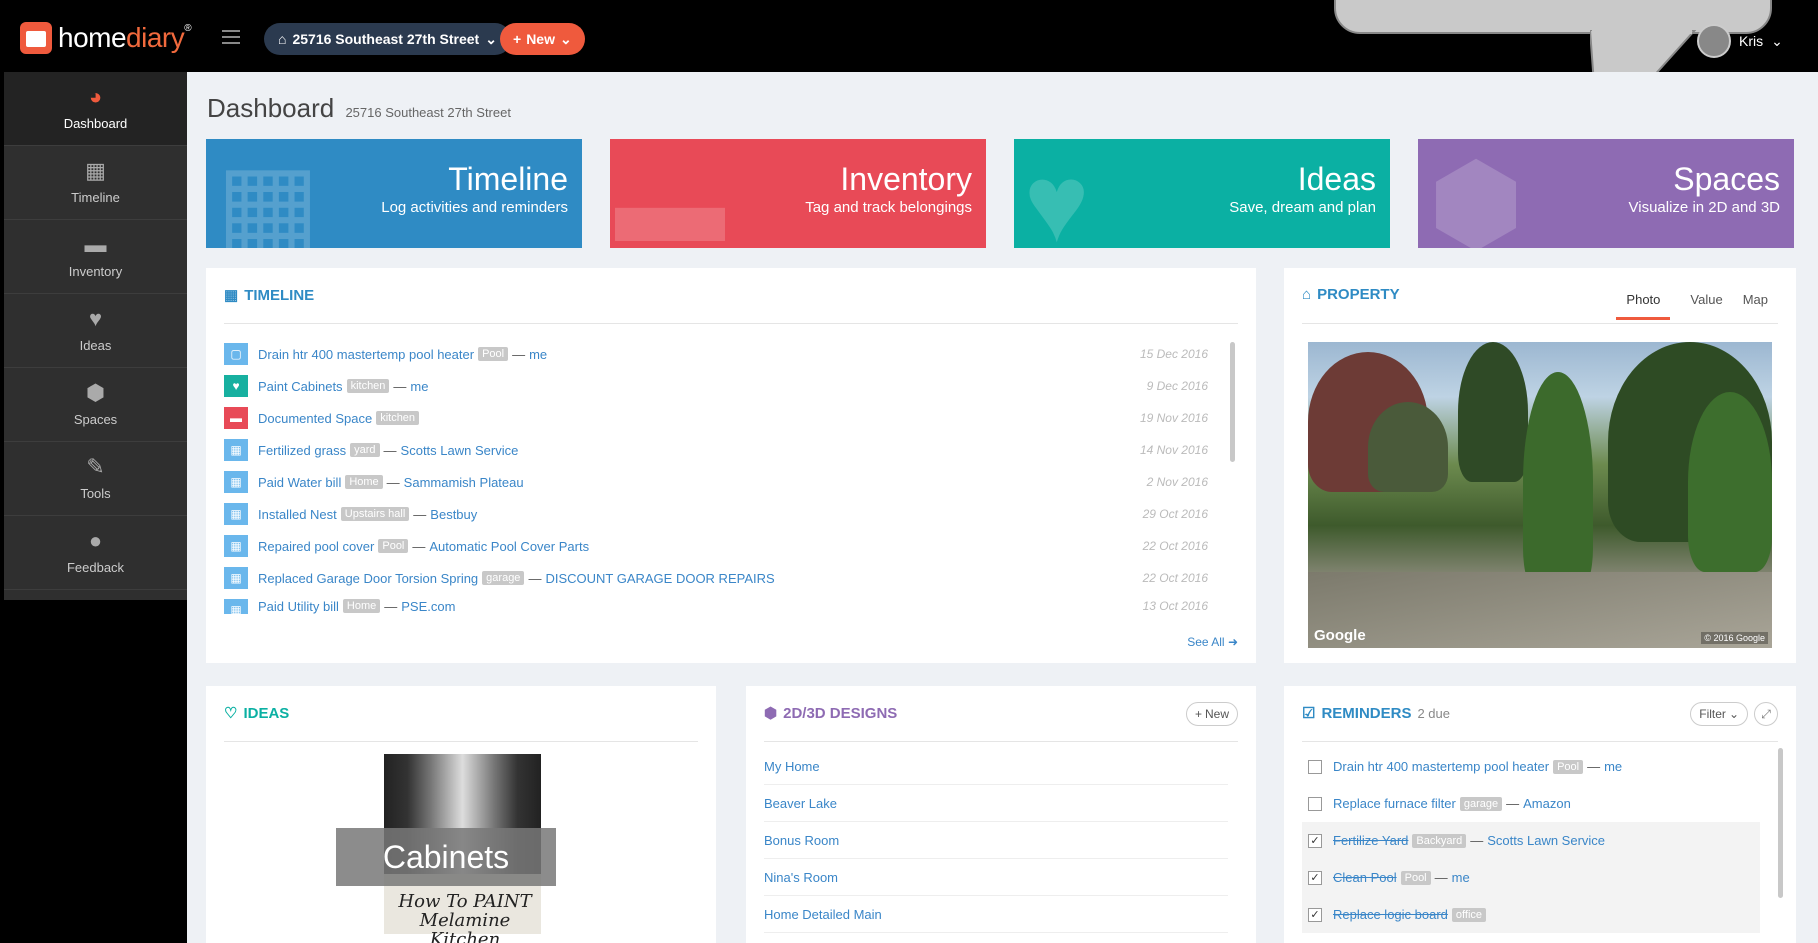  I want to click on sidebar-item-timeline: ▦ Timeline, so click(95, 183).